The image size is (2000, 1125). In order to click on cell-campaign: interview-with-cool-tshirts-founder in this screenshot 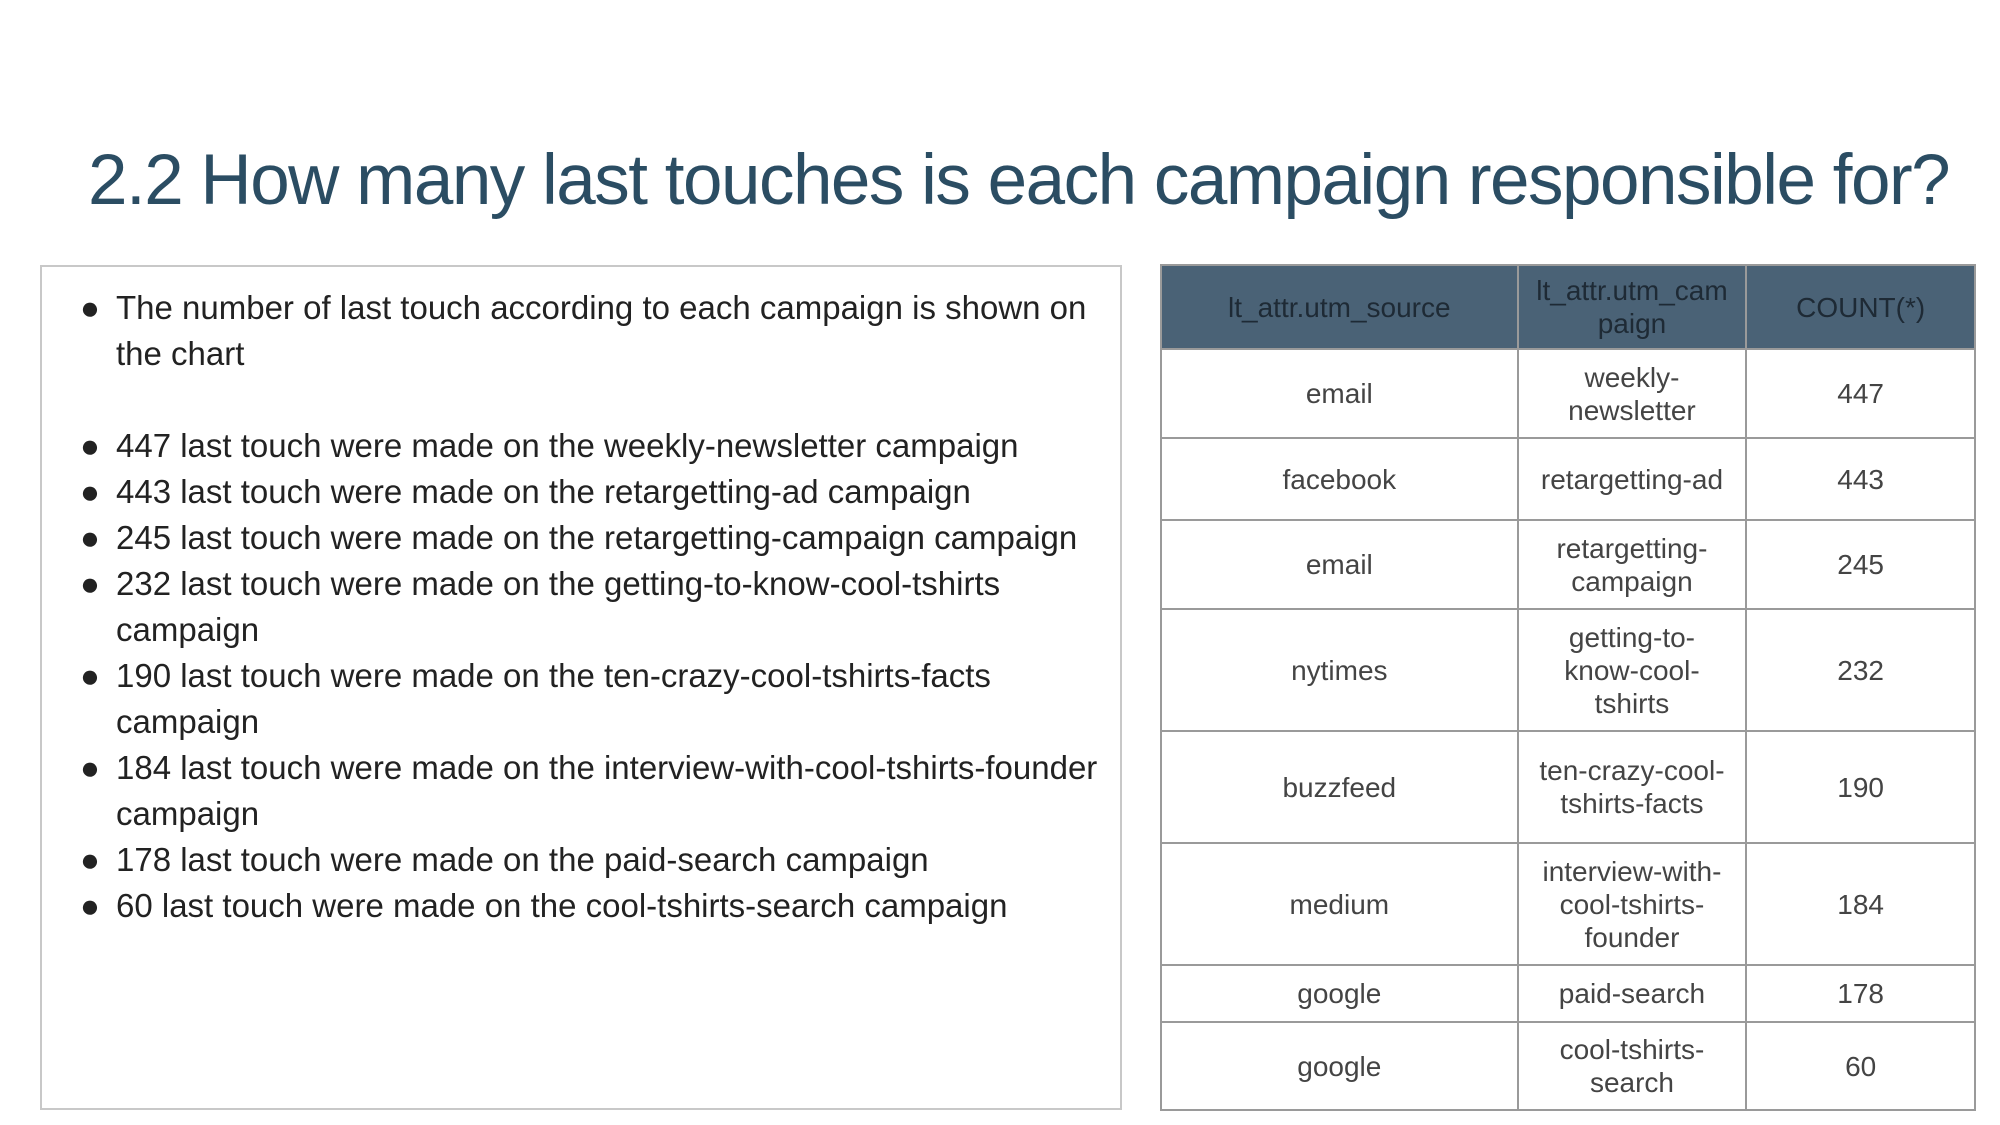, I will do `click(1632, 904)`.